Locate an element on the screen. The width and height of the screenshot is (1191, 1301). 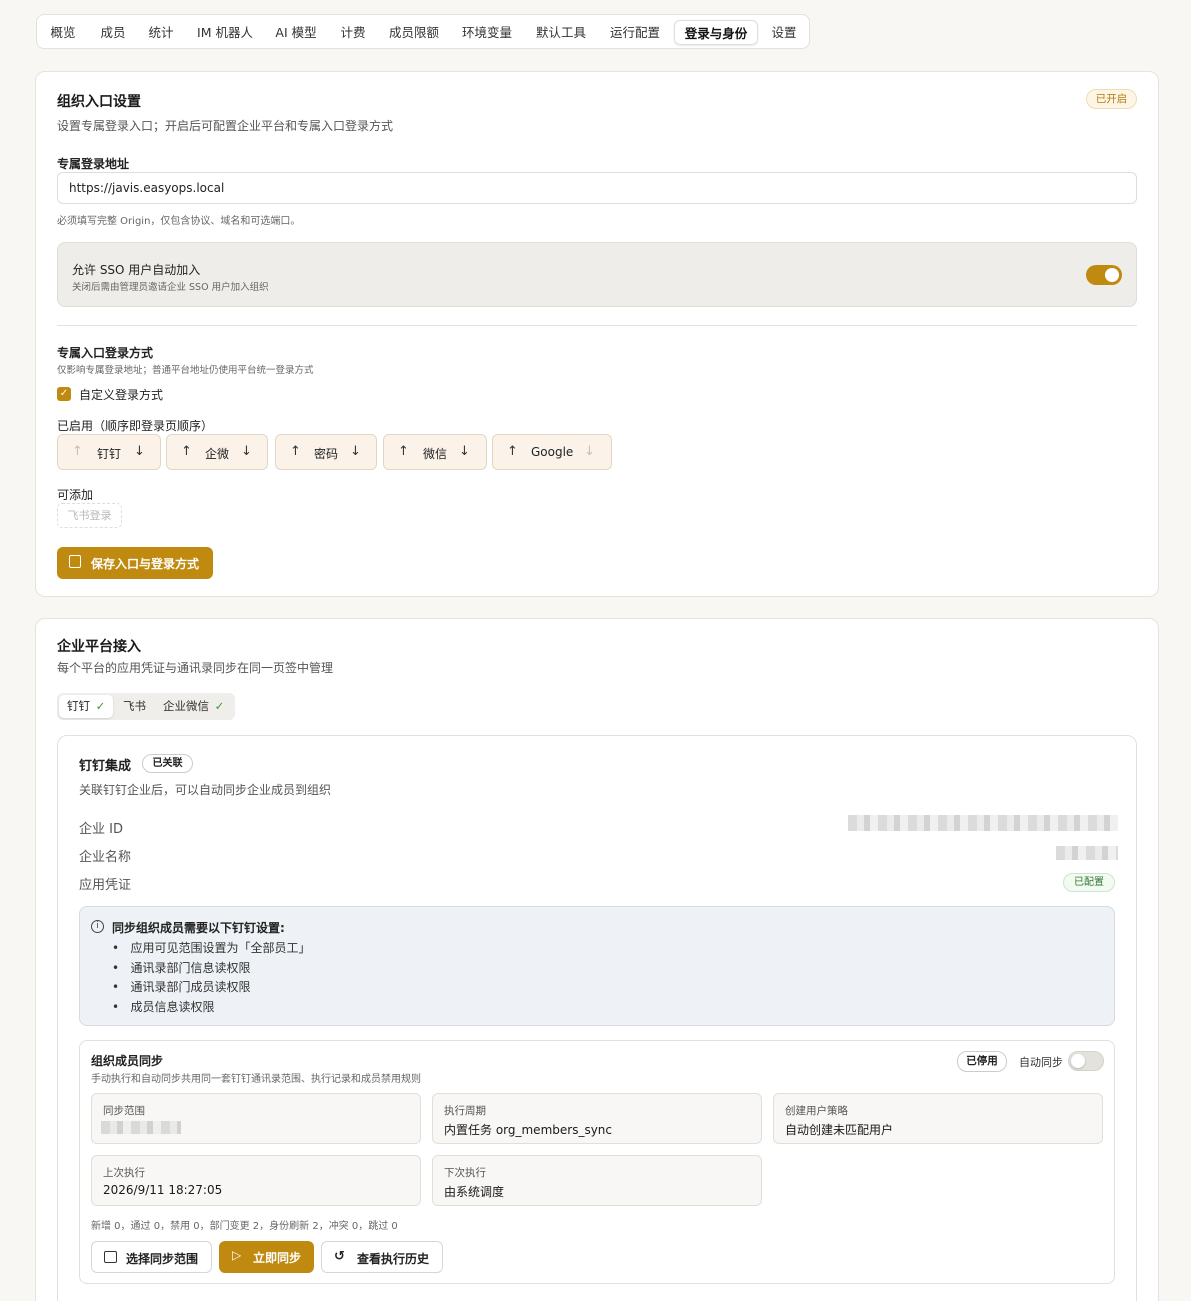
platform-tab-label: 飞书 is located at coordinates (134, 706).